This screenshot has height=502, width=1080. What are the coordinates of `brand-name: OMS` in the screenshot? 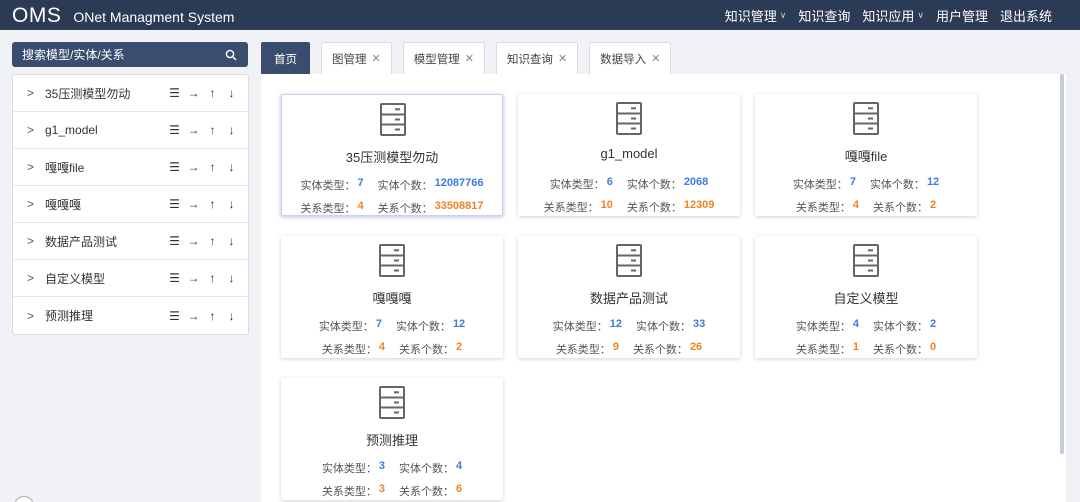 It's located at (37, 15).